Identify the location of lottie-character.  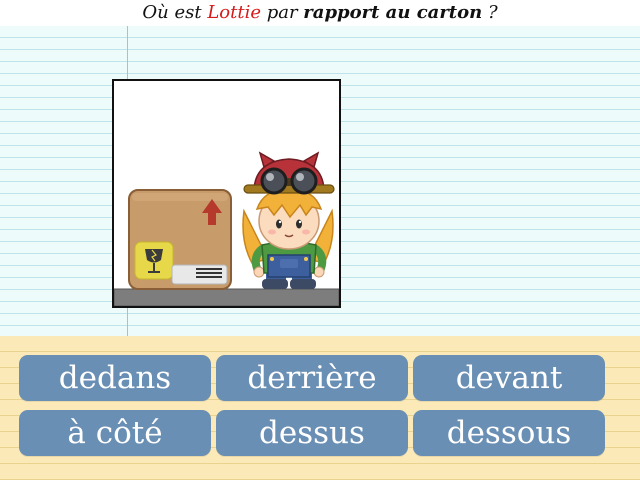
(288, 220).